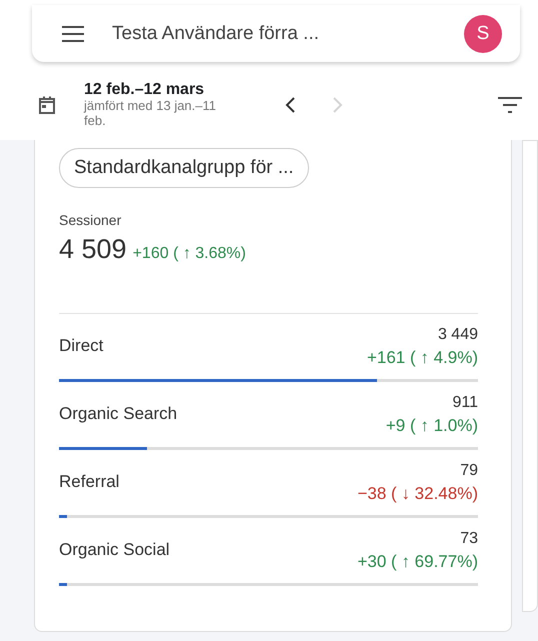  What do you see at coordinates (468, 539) in the screenshot?
I see `channel-value: 73` at bounding box center [468, 539].